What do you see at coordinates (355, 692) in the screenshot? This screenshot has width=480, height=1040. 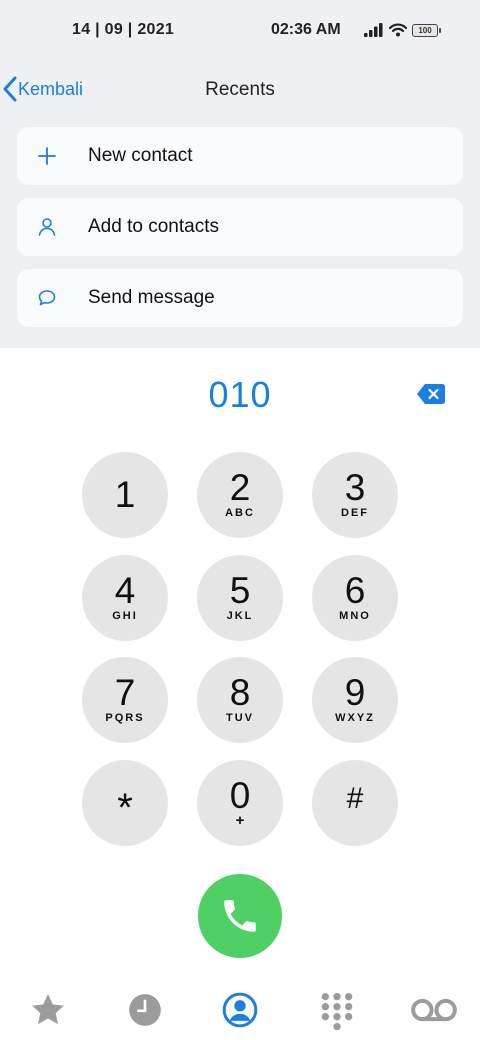 I see `key-digit: 9` at bounding box center [355, 692].